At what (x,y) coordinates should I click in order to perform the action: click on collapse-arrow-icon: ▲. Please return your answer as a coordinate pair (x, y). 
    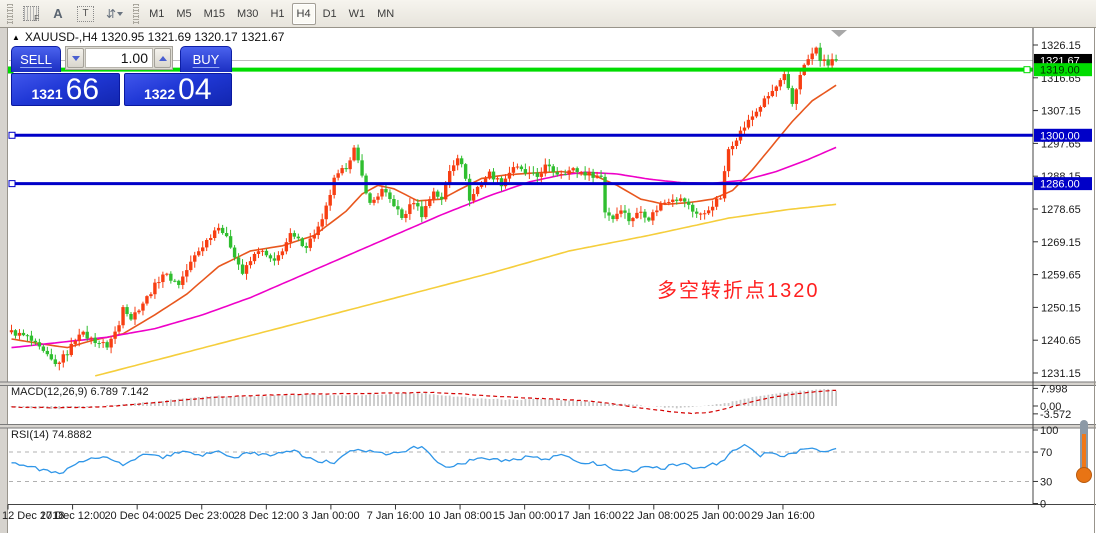
    Looking at the image, I should click on (16, 37).